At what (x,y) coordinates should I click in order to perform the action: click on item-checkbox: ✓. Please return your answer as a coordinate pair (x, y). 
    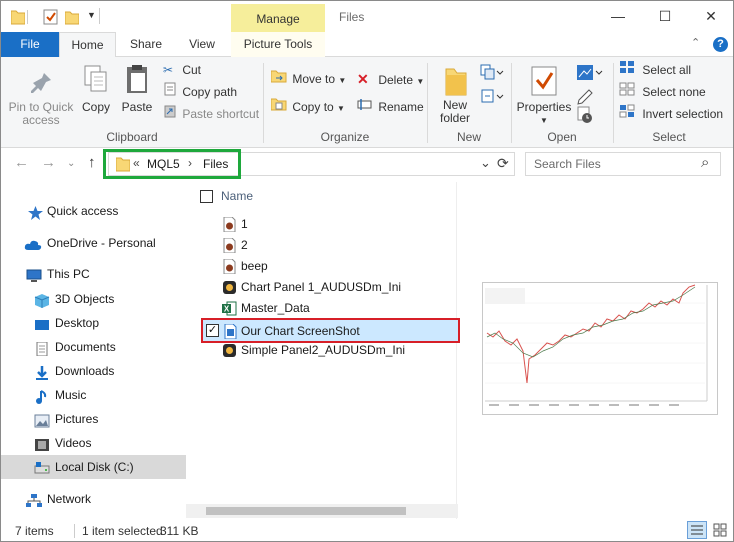
    Looking at the image, I should click on (212, 330).